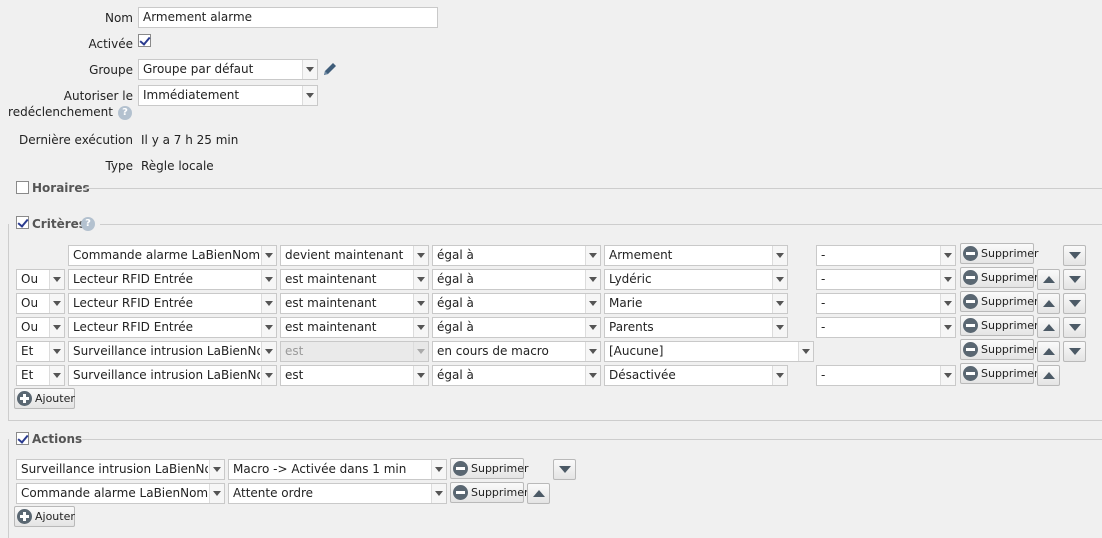  Describe the element at coordinates (696, 327) in the screenshot. I see `criteria-value-select: Parents` at that location.